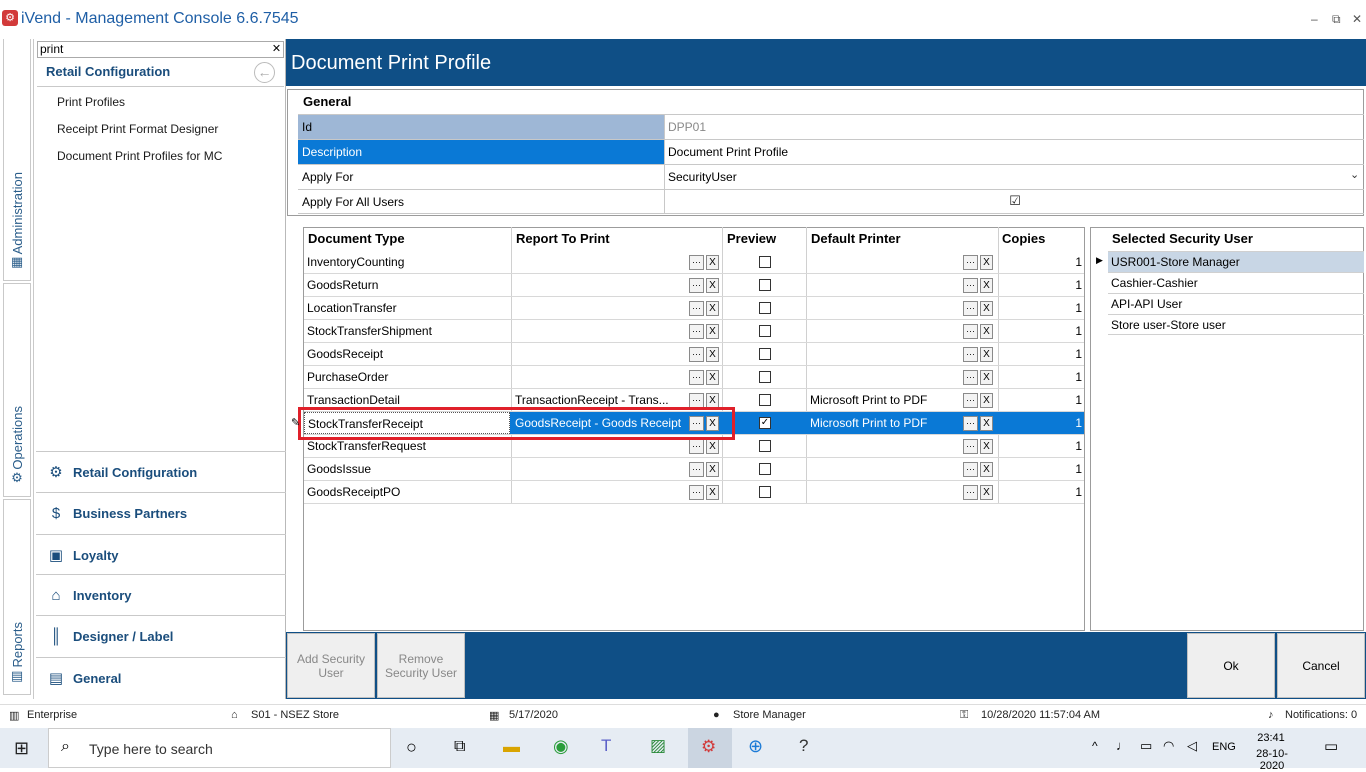  Describe the element at coordinates (276, 49) in the screenshot. I see `search-clear-icon: ✕` at that location.